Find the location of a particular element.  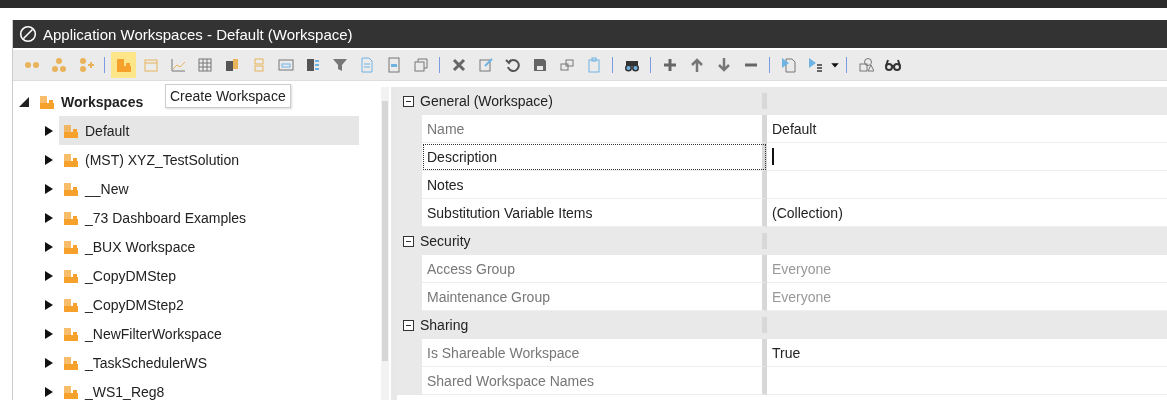

list-icon is located at coordinates (312, 65).